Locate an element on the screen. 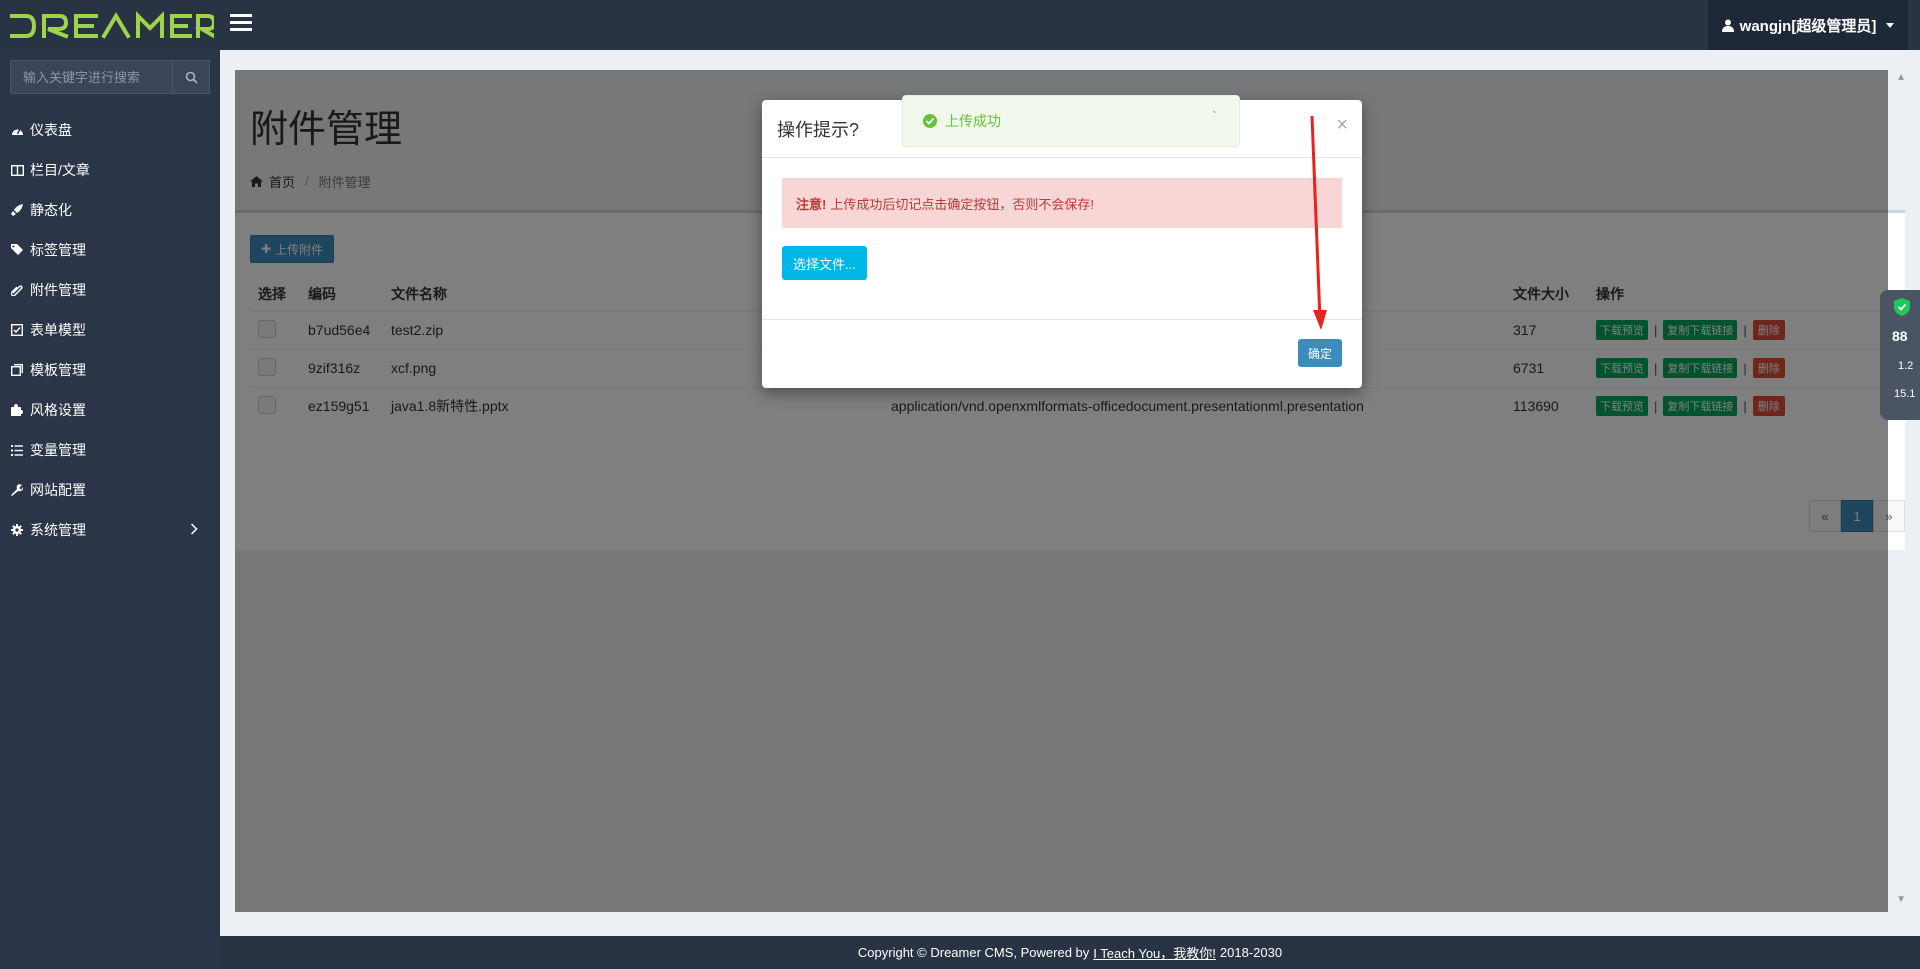  wrench-icon is located at coordinates (17, 490).